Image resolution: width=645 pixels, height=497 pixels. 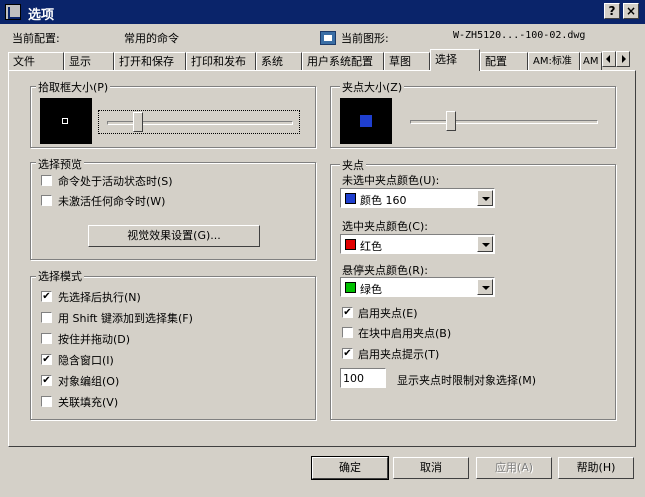 What do you see at coordinates (596, 468) in the screenshot?
I see `help-button: 帮助(H)` at bounding box center [596, 468].